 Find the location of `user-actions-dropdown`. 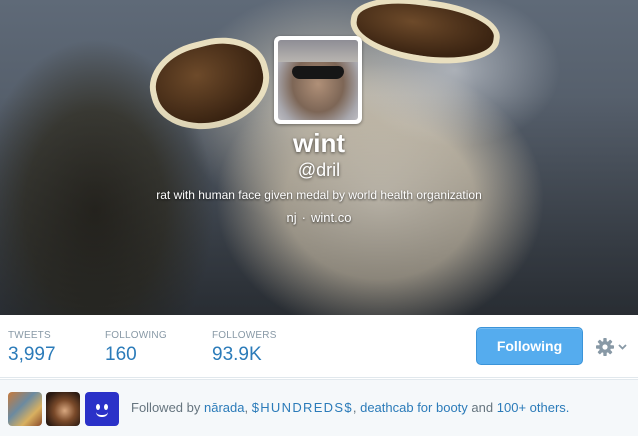

user-actions-dropdown is located at coordinates (613, 347).